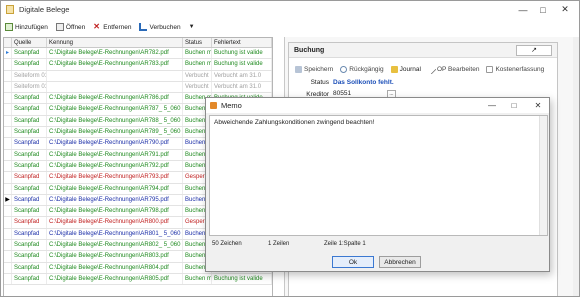  Describe the element at coordinates (576, 166) in the screenshot. I see `right-scrollbar` at that location.